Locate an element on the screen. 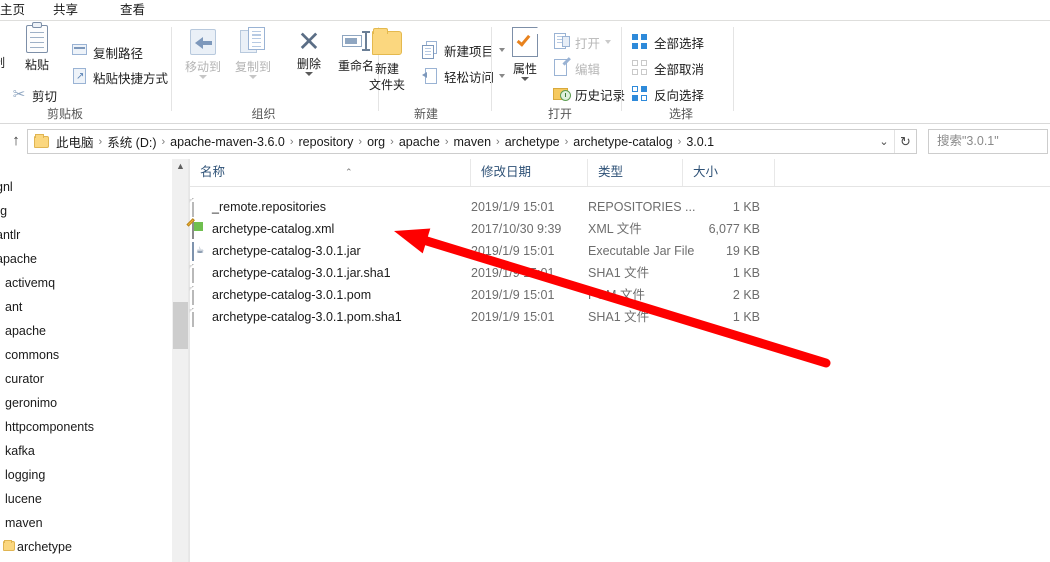 The width and height of the screenshot is (1050, 562). nav-item-antlr: antlr is located at coordinates (86, 235).